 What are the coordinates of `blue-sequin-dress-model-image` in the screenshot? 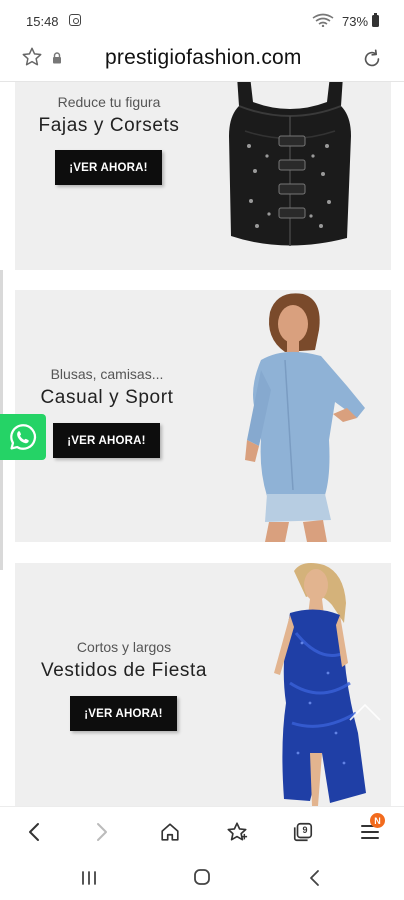 It's located at (320, 684).